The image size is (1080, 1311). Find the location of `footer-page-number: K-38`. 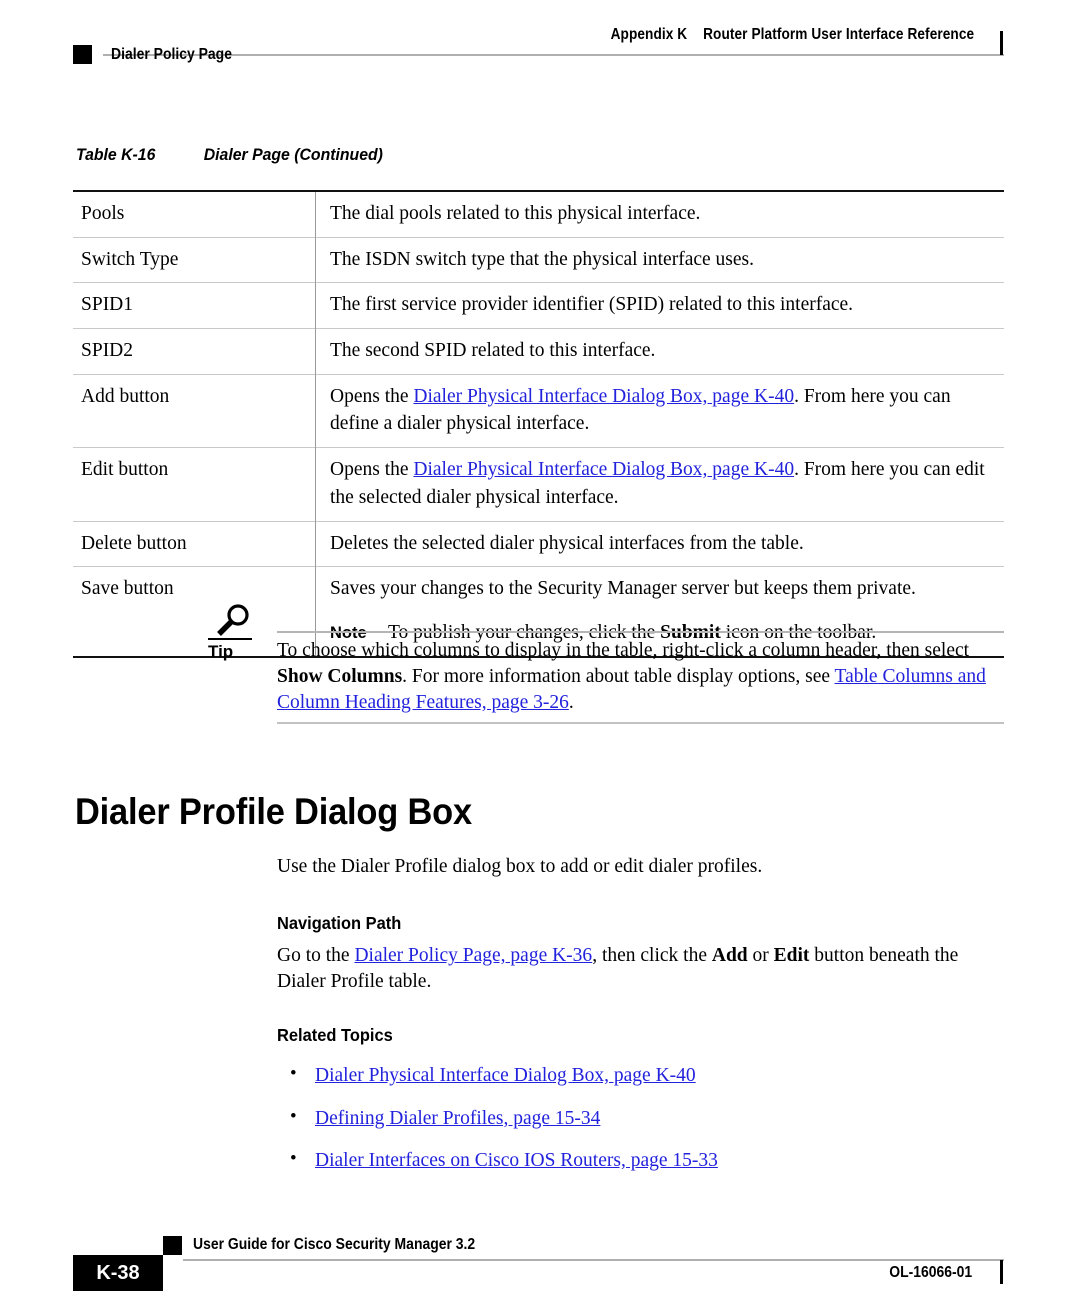

footer-page-number: K-38 is located at coordinates (118, 1273).